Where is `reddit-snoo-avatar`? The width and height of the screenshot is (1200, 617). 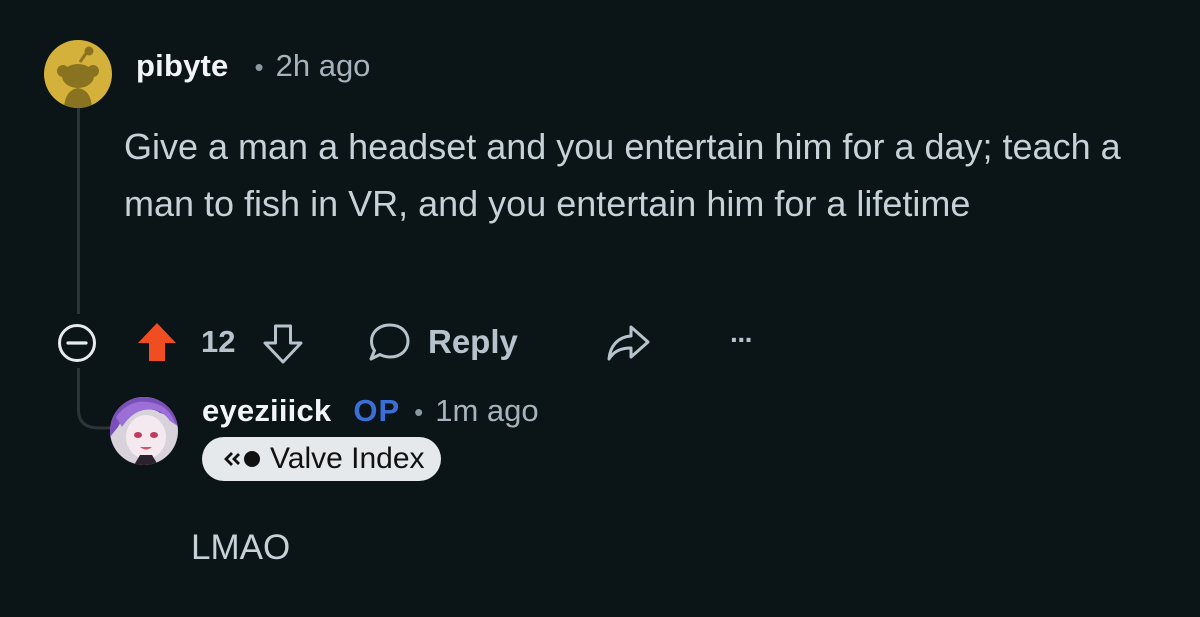 reddit-snoo-avatar is located at coordinates (78, 74).